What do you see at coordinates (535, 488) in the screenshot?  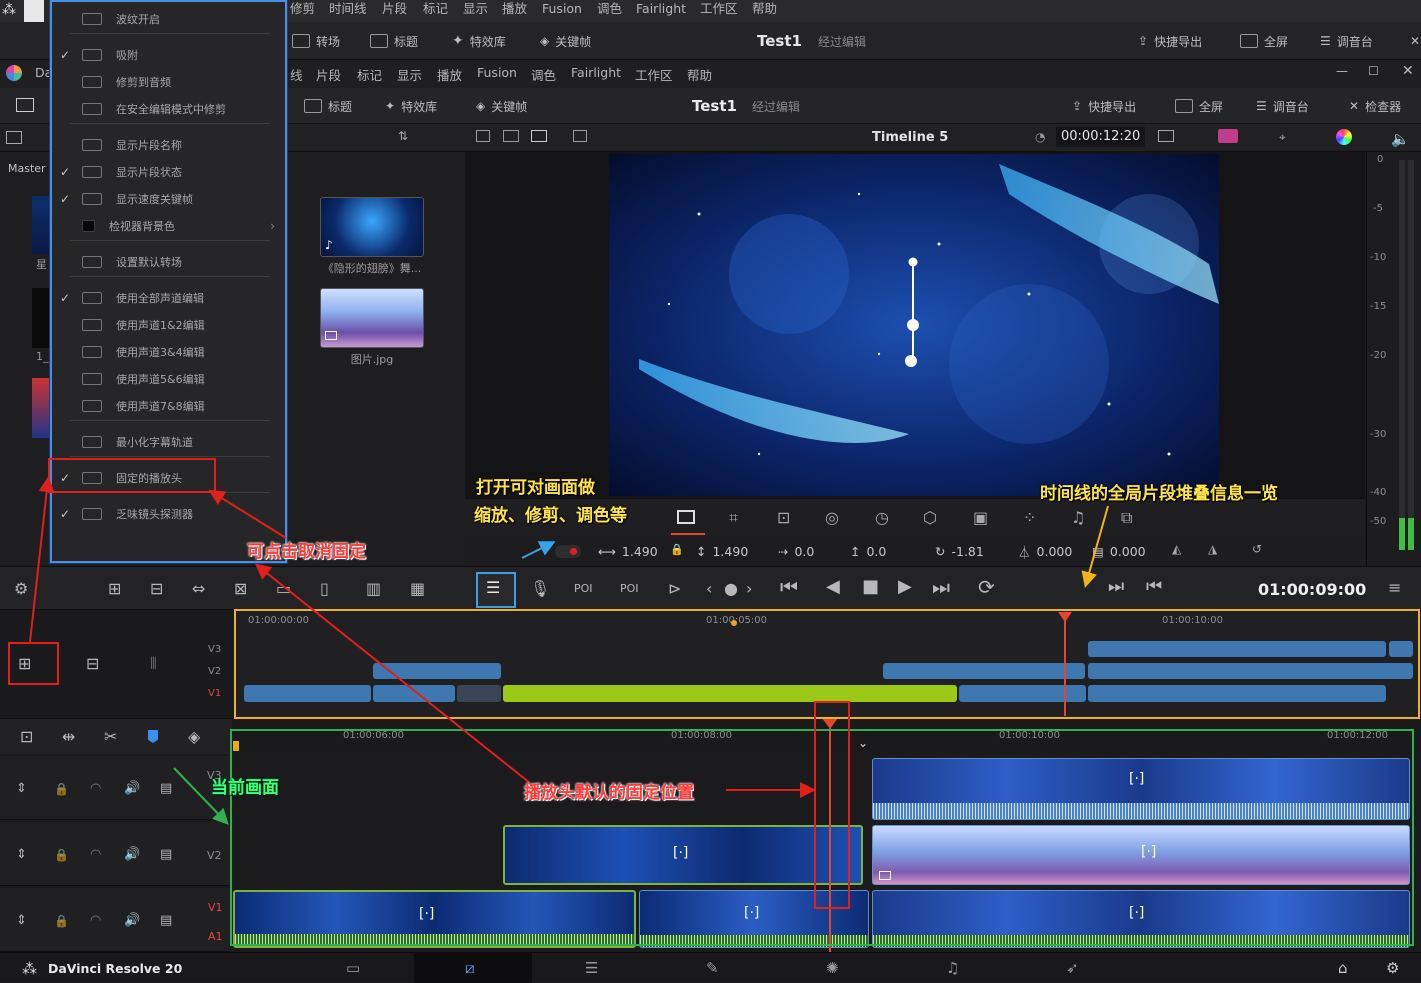 I see `annotation-open-viewer-1: 打开可对画面做` at bounding box center [535, 488].